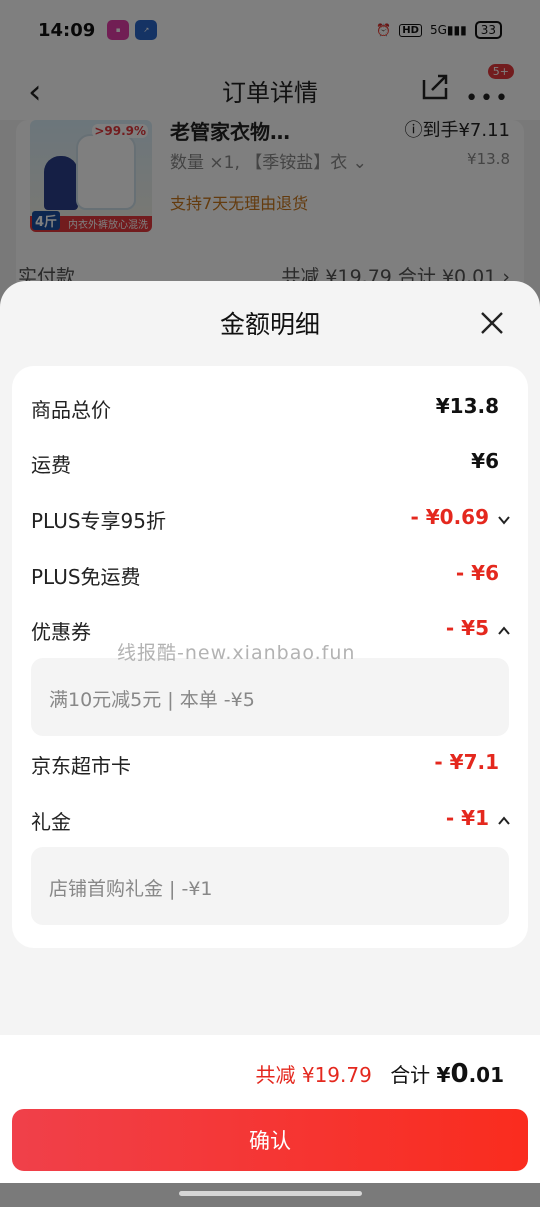 Image resolution: width=540 pixels, height=1207 pixels. What do you see at coordinates (270, 1140) in the screenshot?
I see `confirm-button: 确认` at bounding box center [270, 1140].